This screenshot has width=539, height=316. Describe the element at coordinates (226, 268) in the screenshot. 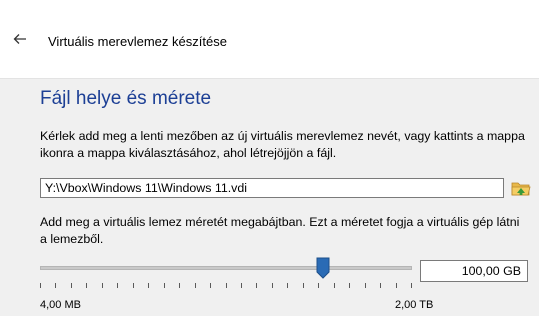

I see `size-slider-track` at that location.